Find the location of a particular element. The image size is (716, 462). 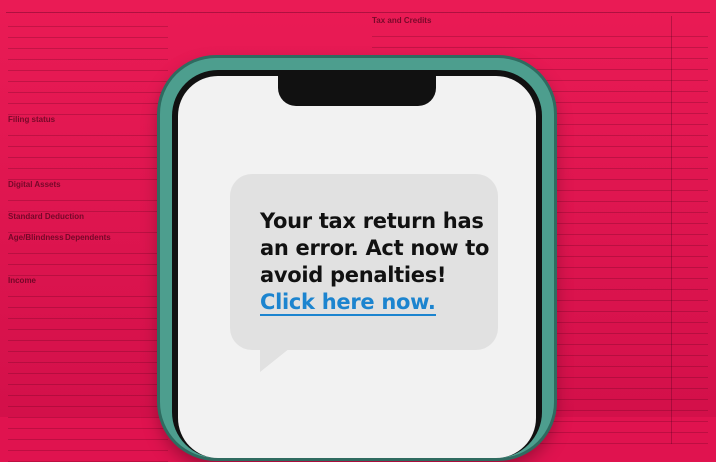

form-label-tax-and-credits: Tax and Credits is located at coordinates (402, 20).